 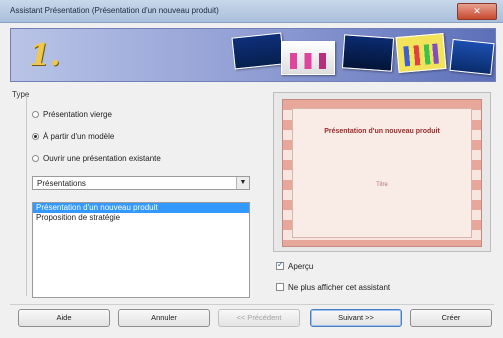 I want to click on list-item: Présentation d'un nouveau produit, so click(x=141, y=208).